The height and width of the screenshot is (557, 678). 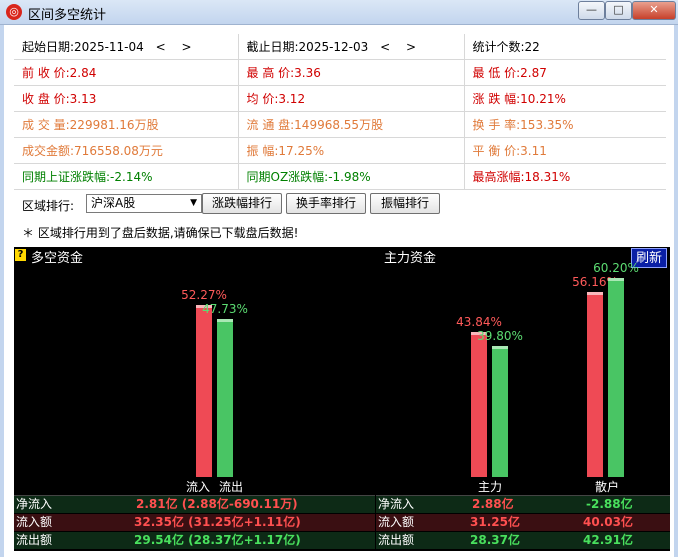 What do you see at coordinates (225, 320) in the screenshot?
I see `outflow-bar-cap` at bounding box center [225, 320].